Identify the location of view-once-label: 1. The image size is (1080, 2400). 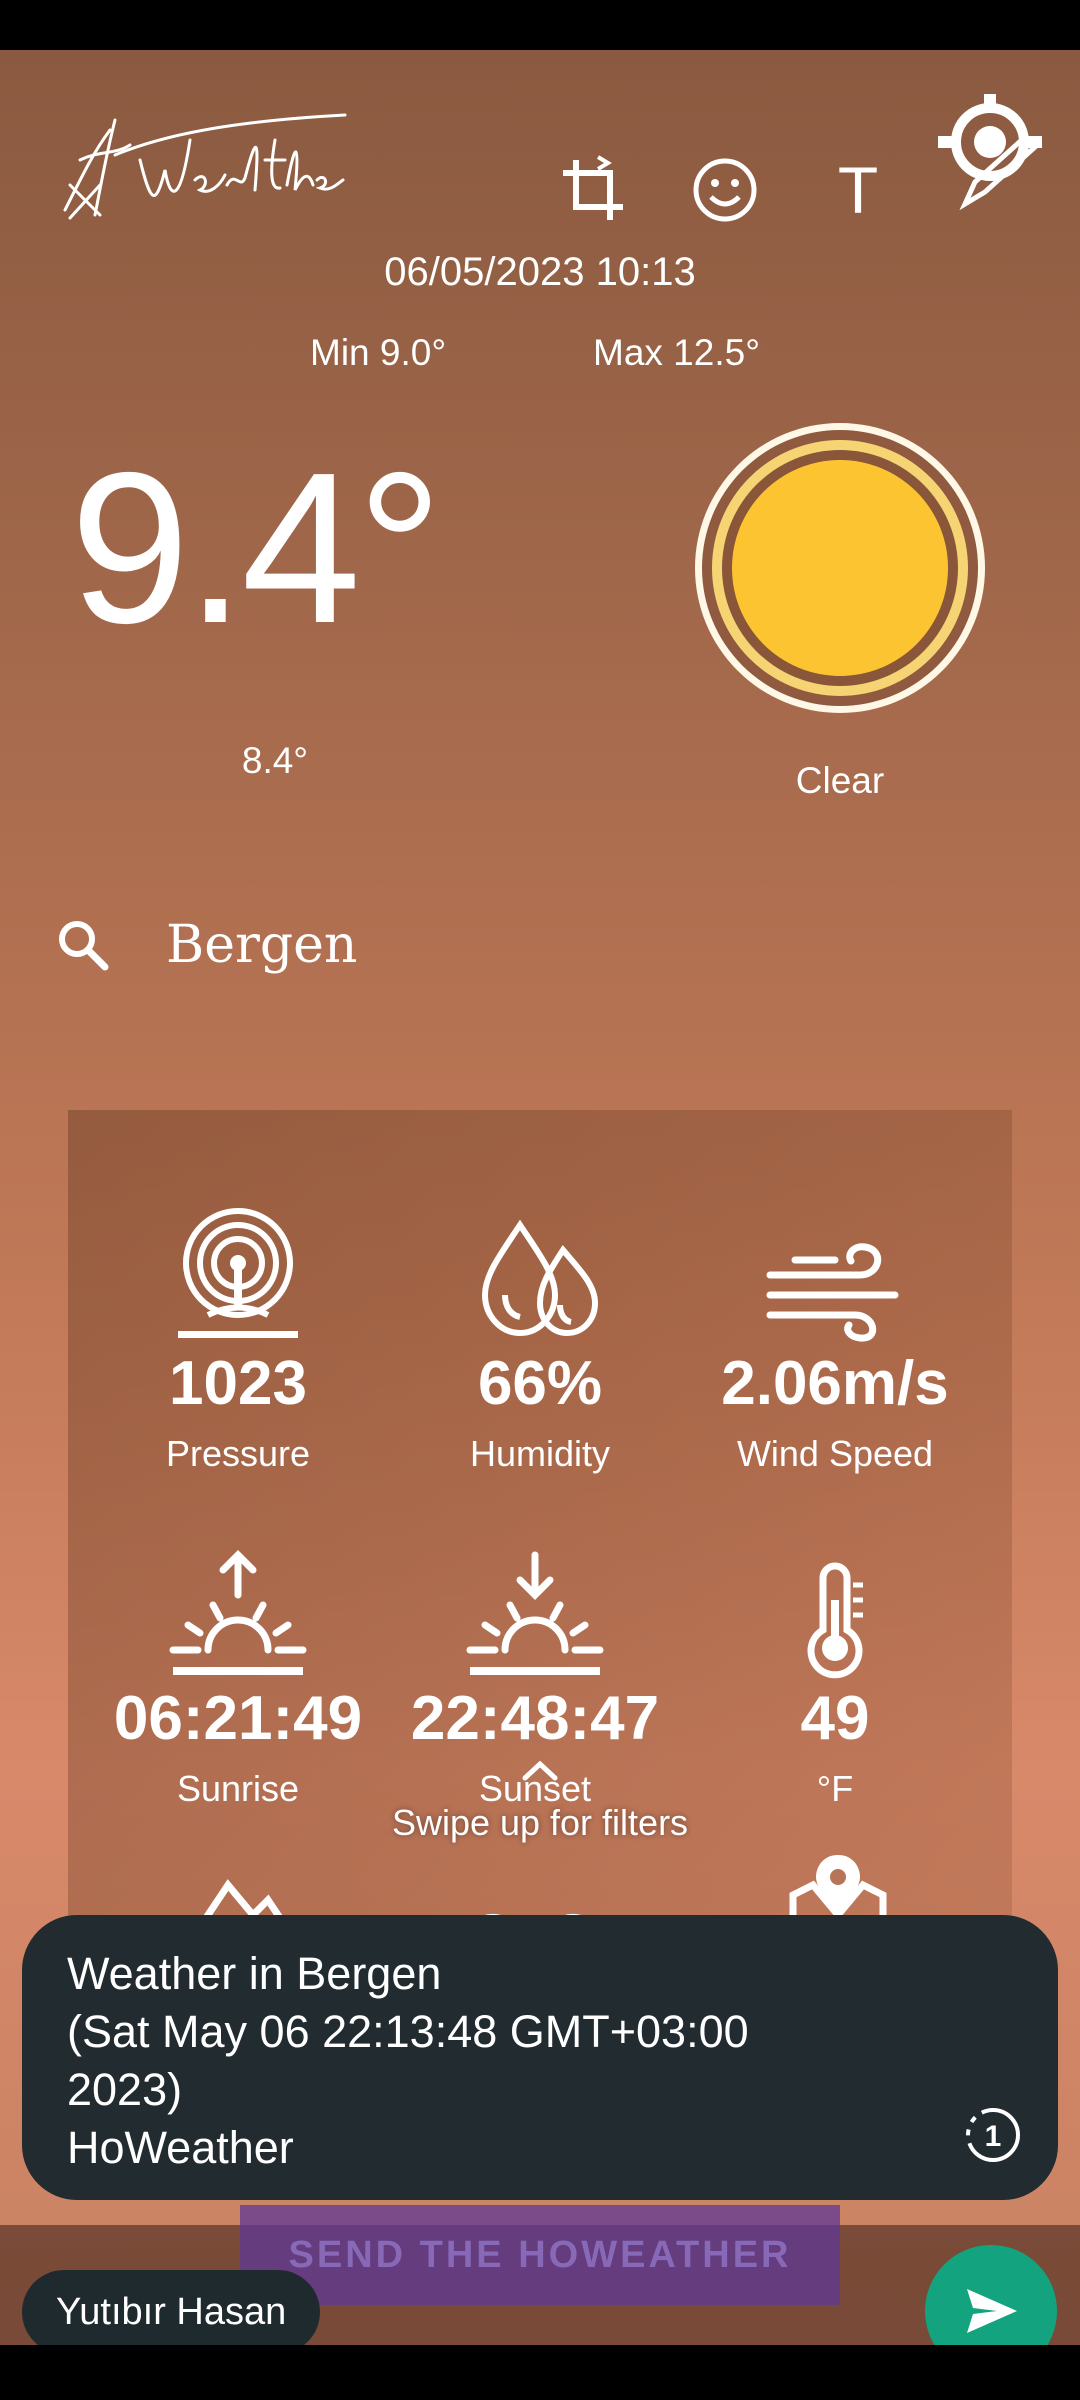
(993, 2136).